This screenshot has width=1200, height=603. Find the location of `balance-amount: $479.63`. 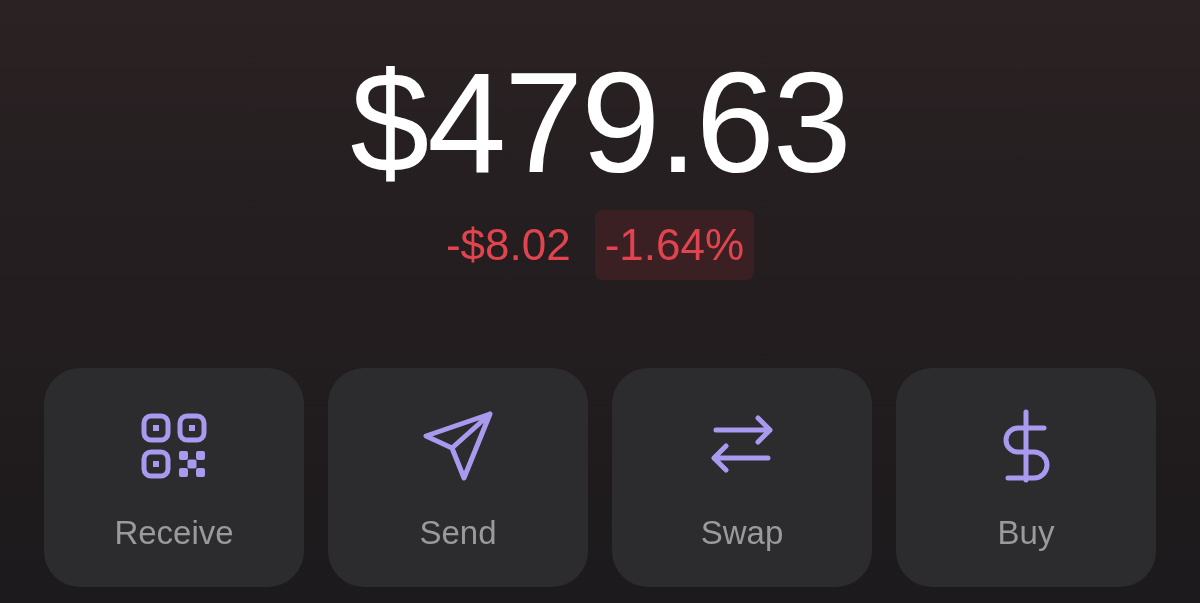

balance-amount: $479.63 is located at coordinates (600, 123).